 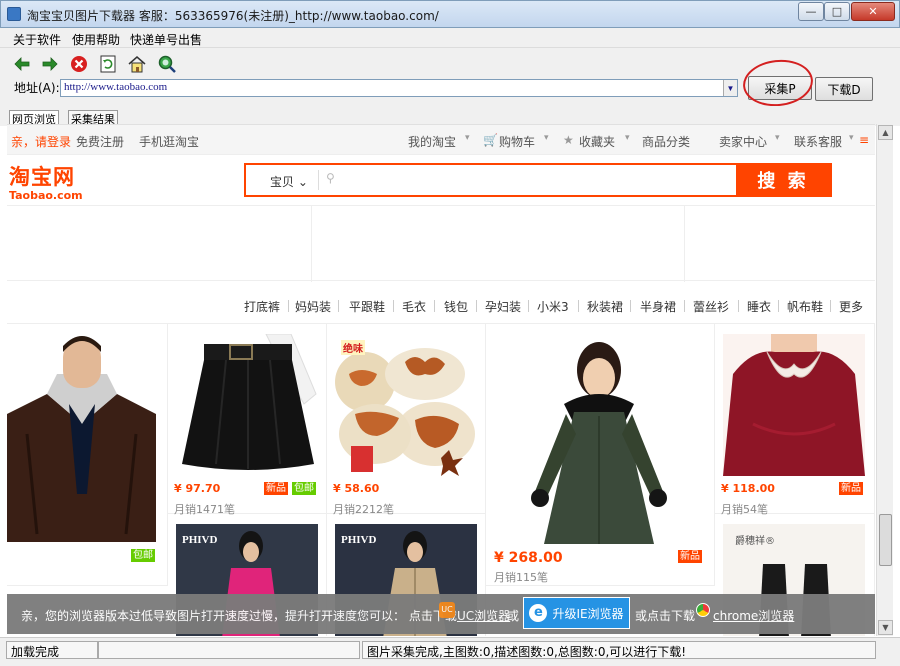 I want to click on hotword: 睡衣, so click(x=759, y=306).